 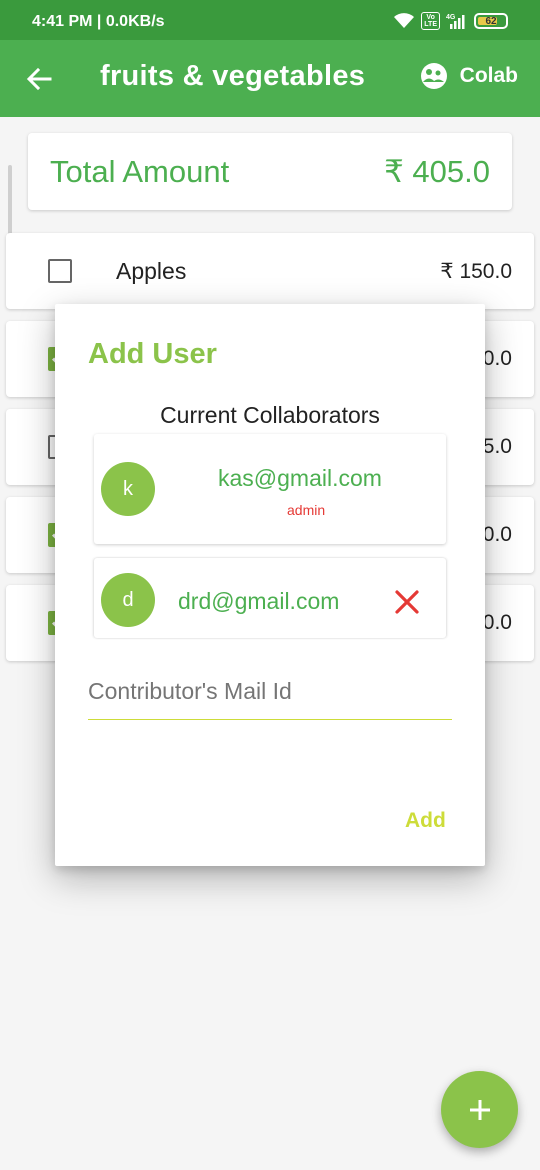 I want to click on remove-collaborator-icon, so click(x=407, y=602).